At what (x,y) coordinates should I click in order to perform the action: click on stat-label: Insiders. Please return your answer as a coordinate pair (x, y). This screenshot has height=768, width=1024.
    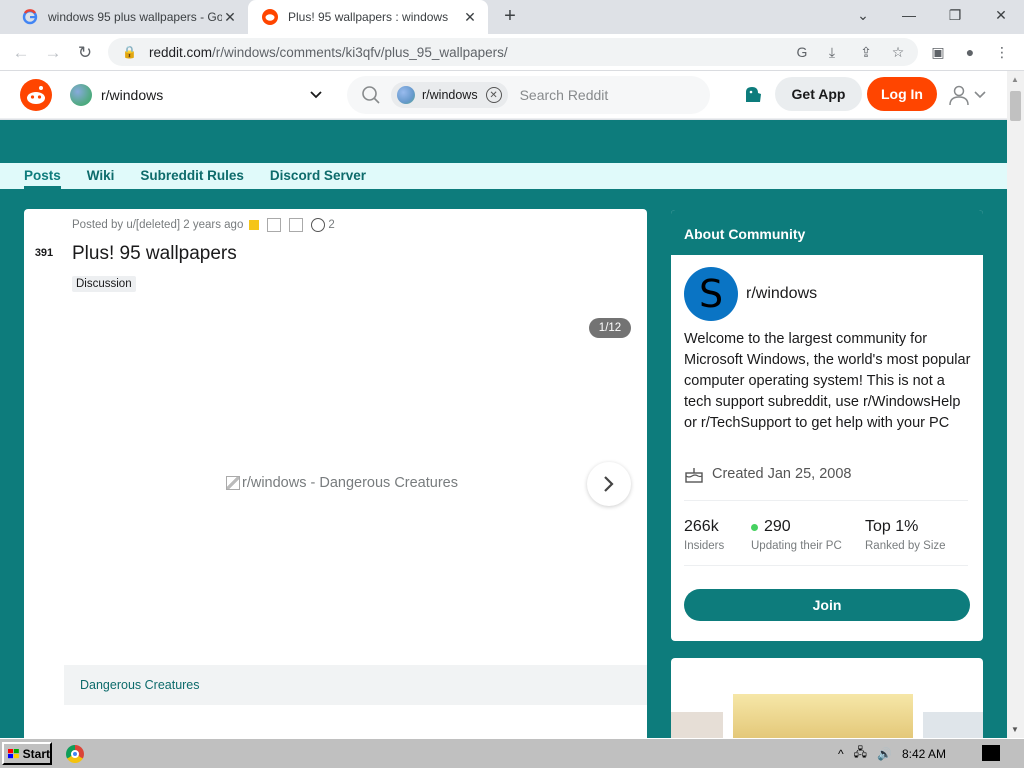
    Looking at the image, I should click on (704, 546).